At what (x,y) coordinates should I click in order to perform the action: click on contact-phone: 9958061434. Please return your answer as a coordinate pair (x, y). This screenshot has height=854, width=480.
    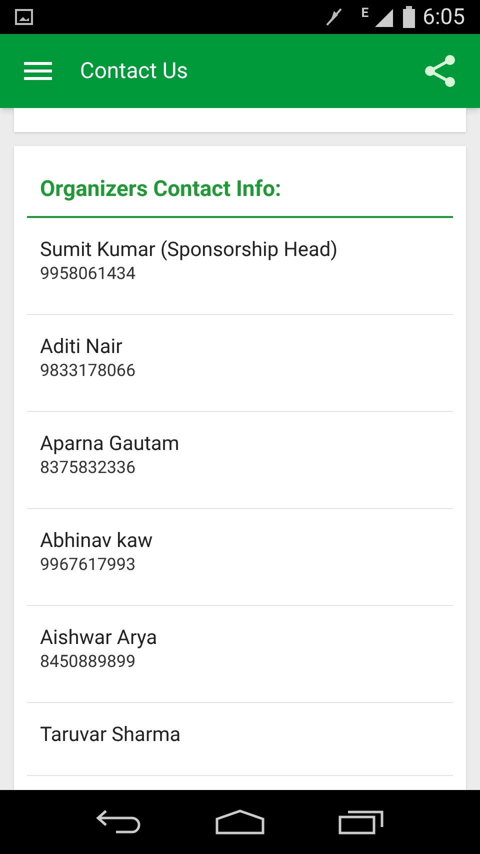
    Looking at the image, I should click on (88, 274).